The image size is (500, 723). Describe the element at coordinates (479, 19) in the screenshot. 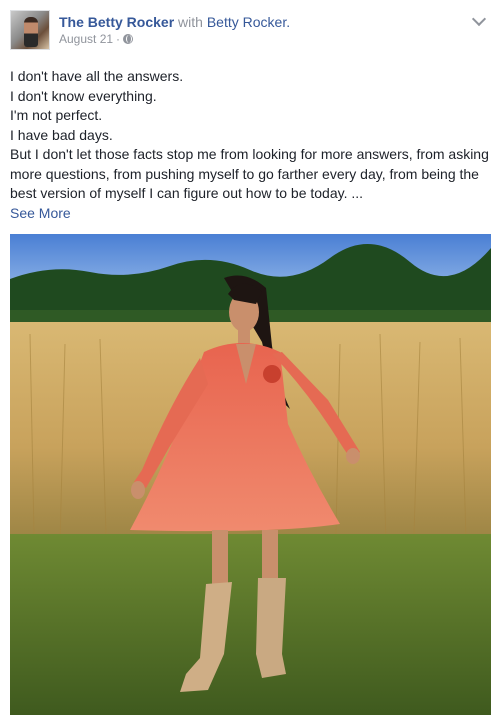

I see `chevron-down-icon` at that location.